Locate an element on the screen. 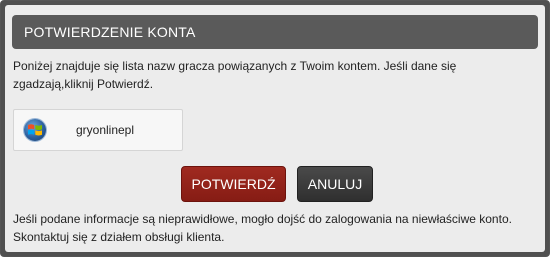  linked-account-item: gryonlinepl is located at coordinates (98, 130).